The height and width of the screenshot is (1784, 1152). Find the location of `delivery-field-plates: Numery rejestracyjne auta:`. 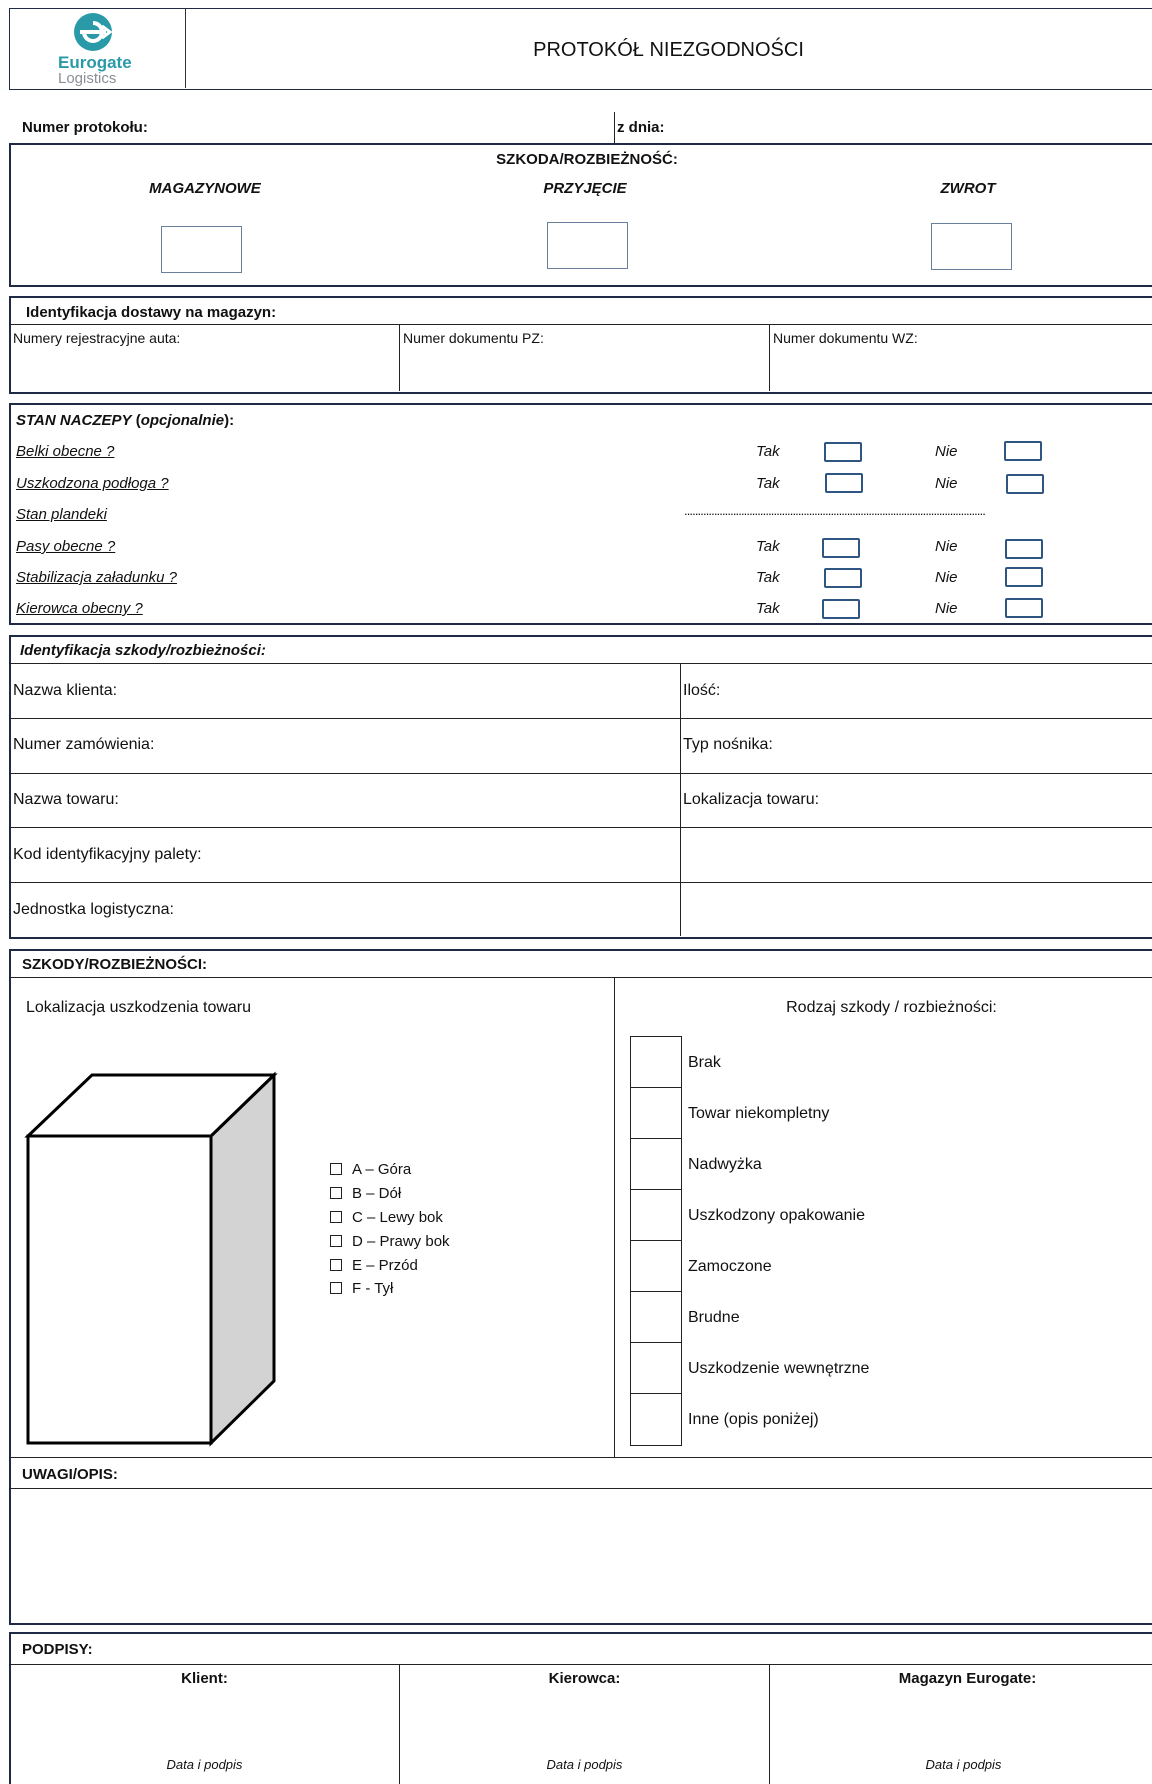

delivery-field-plates: Numery rejestracyjne auta: is located at coordinates (204, 357).